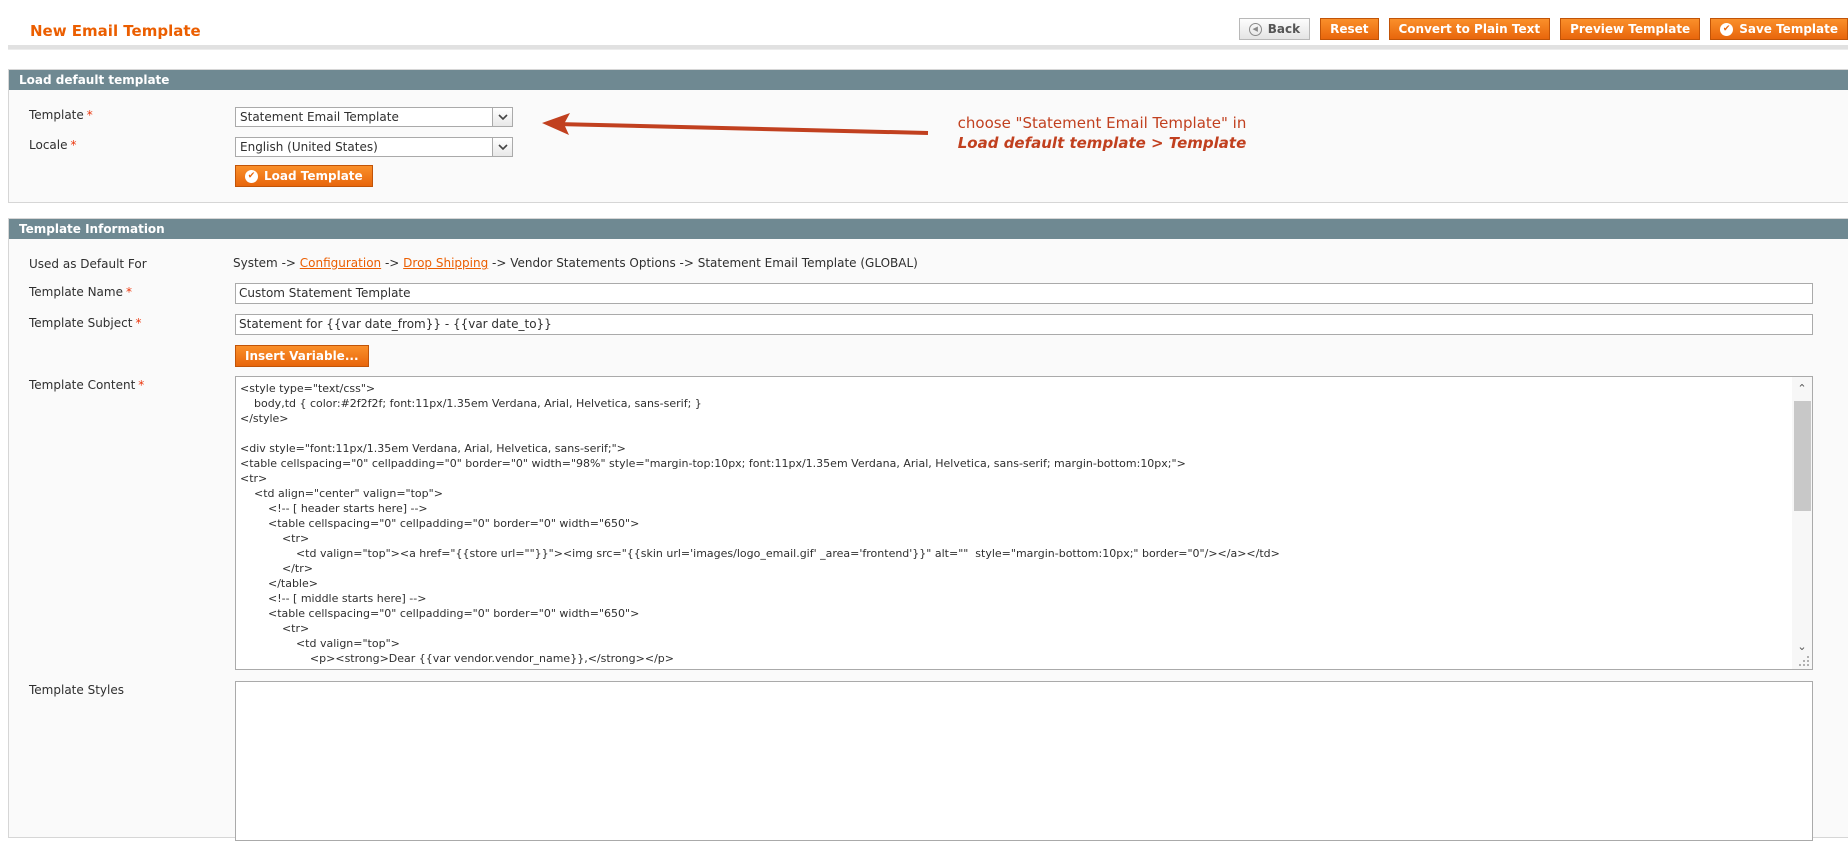 The height and width of the screenshot is (841, 1848). I want to click on section-title: Load default template, so click(928, 80).